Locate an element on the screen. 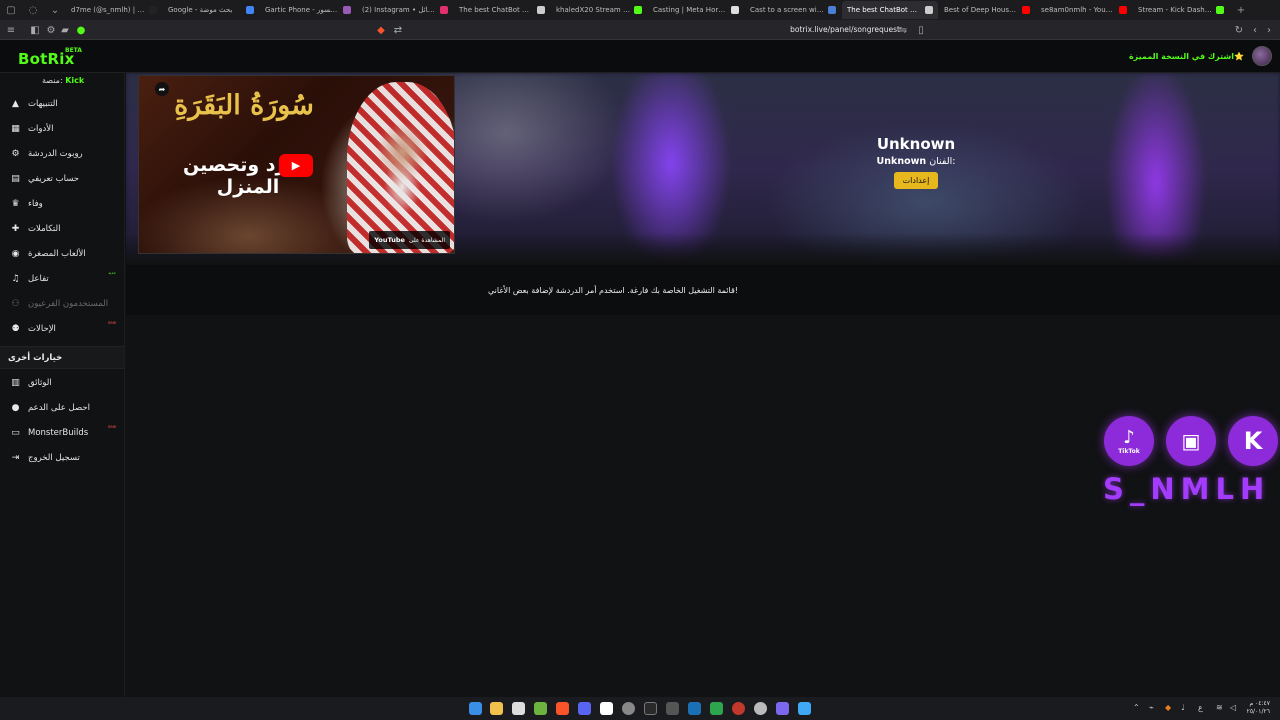 The width and height of the screenshot is (1280, 720). brave-shield-icon: ◆ is located at coordinates (381, 30).